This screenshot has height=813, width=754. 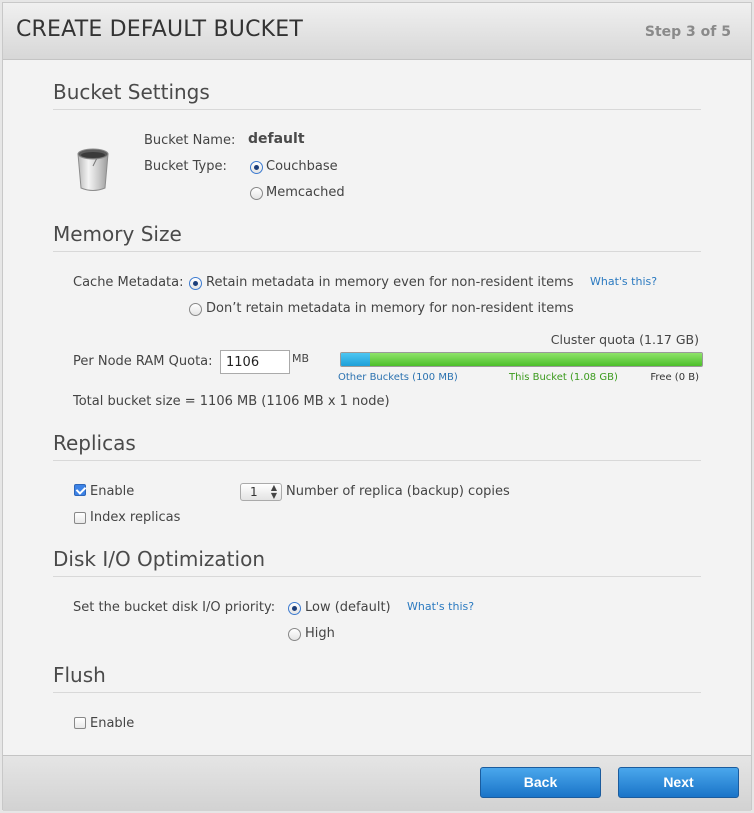 What do you see at coordinates (80, 723) in the screenshot?
I see `flush-enable-checkbox` at bounding box center [80, 723].